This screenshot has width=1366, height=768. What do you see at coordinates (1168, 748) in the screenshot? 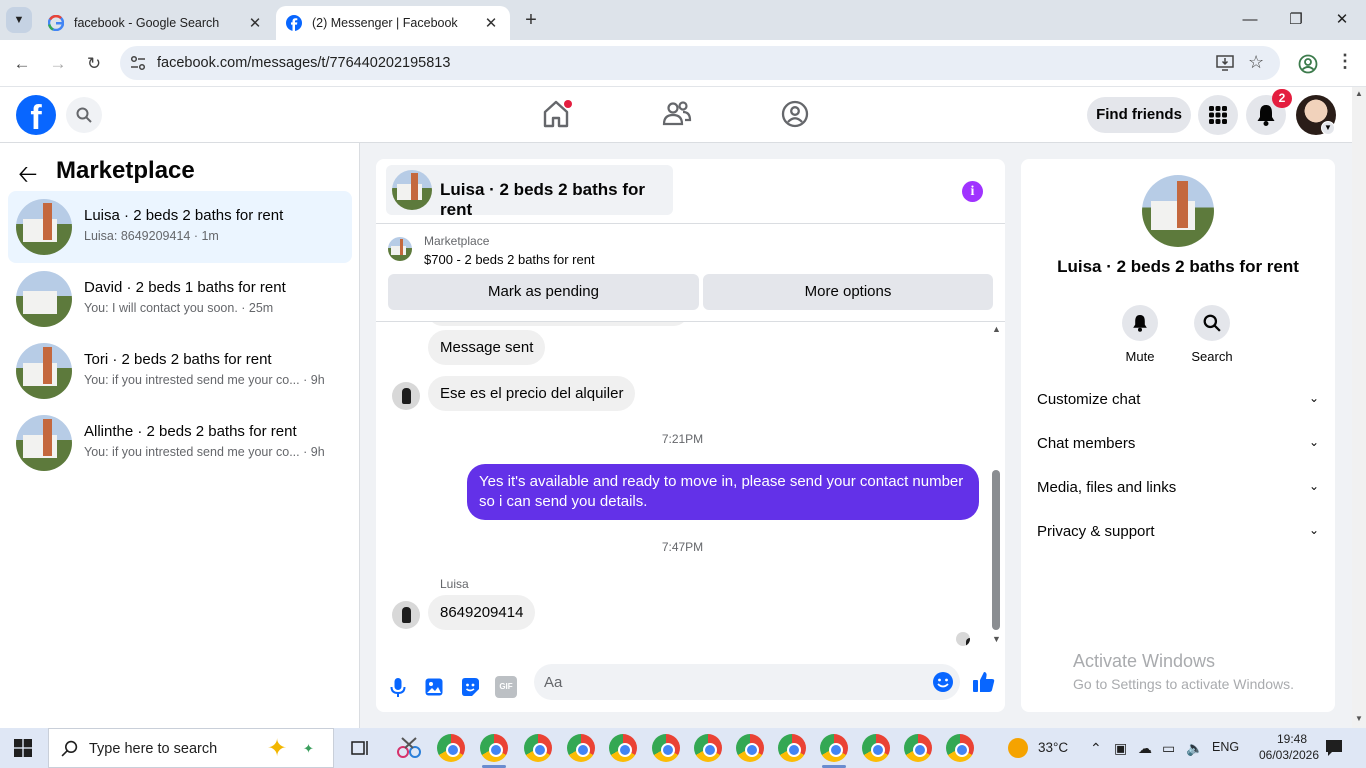
I see `display-icon: ▭` at bounding box center [1168, 748].